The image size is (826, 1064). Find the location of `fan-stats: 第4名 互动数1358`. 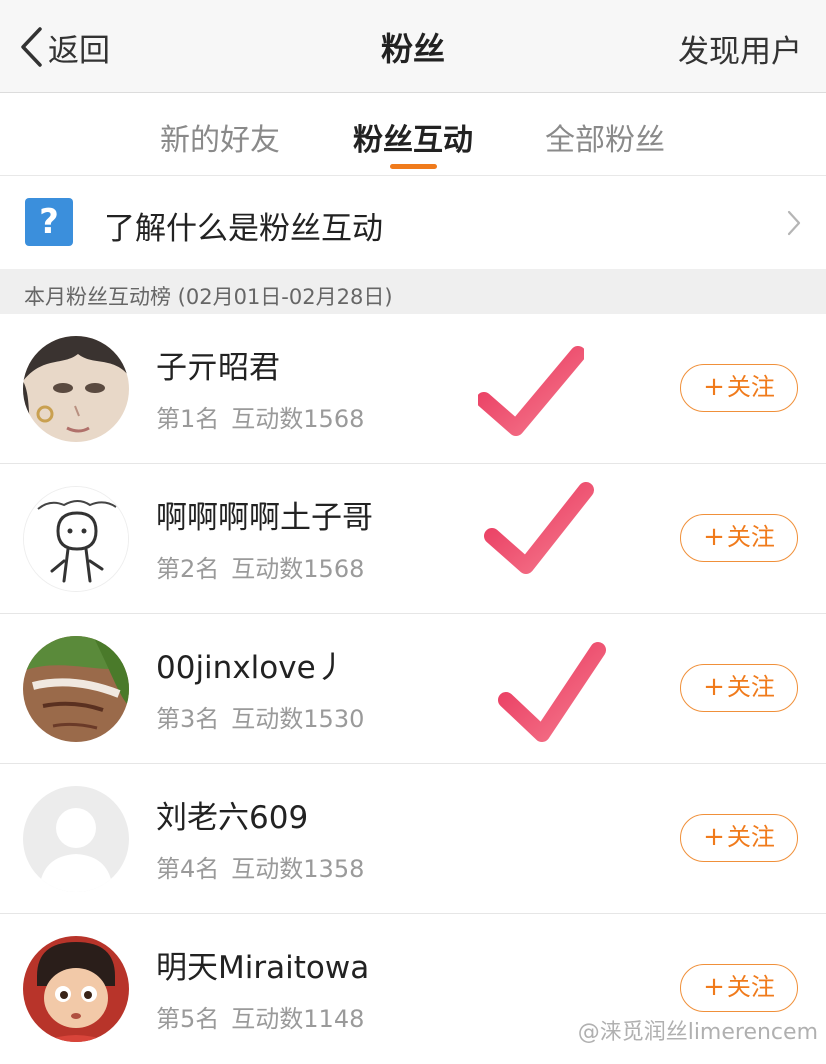

fan-stats: 第4名 互动数1358 is located at coordinates (260, 866).